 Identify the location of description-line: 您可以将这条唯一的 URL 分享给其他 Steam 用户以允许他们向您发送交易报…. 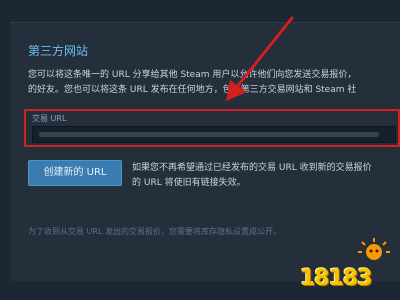
(192, 75).